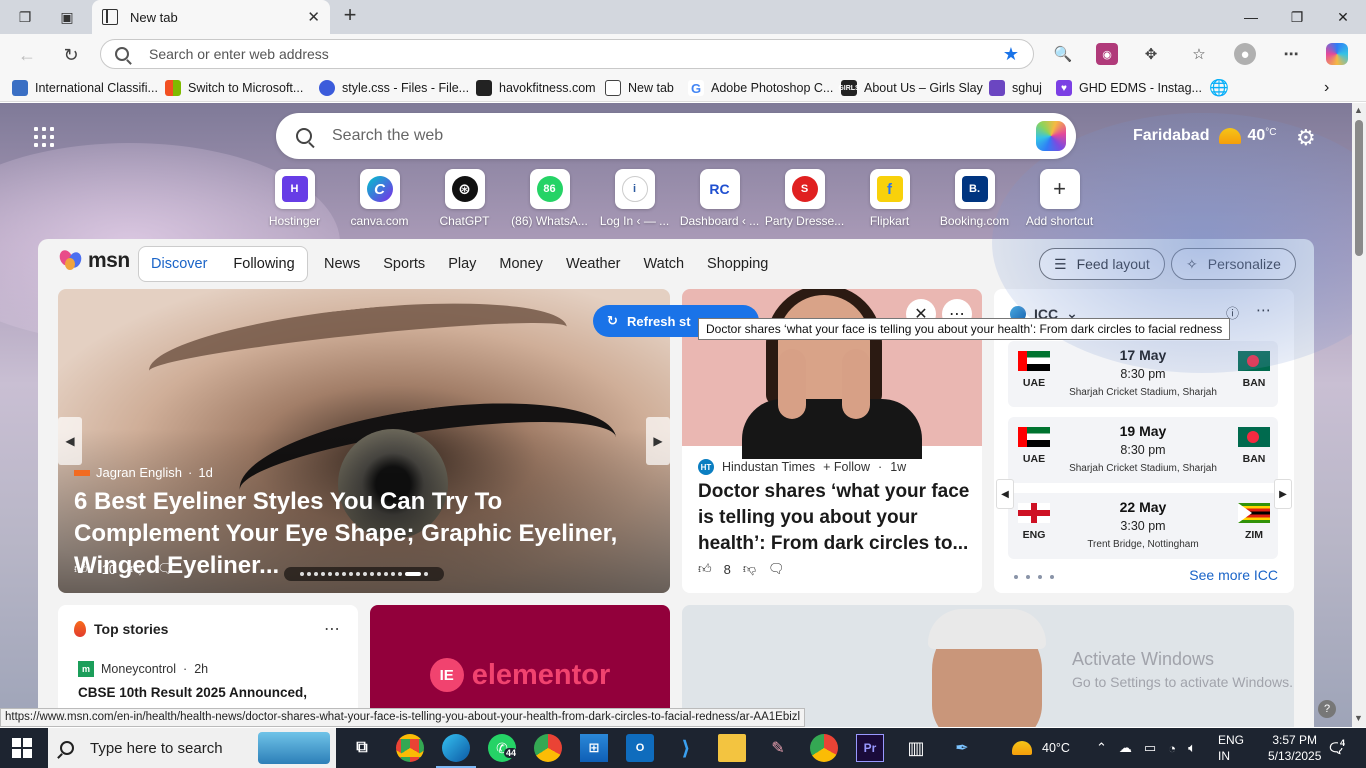 Image resolution: width=1366 pixels, height=768 pixels. Describe the element at coordinates (1059, 198) in the screenshot. I see `add-shortcut-button: + Add shortcut` at that location.